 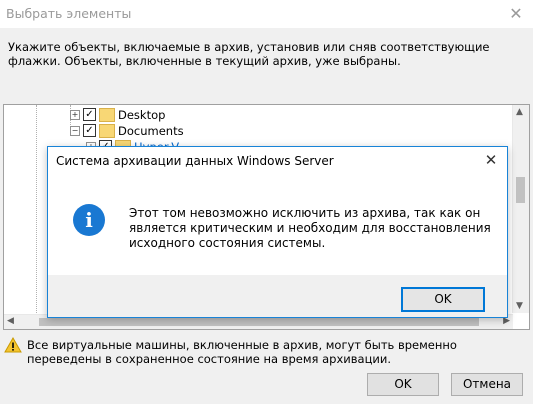 I want to click on tree-item-documents: − ✓ Documents, so click(x=170, y=131).